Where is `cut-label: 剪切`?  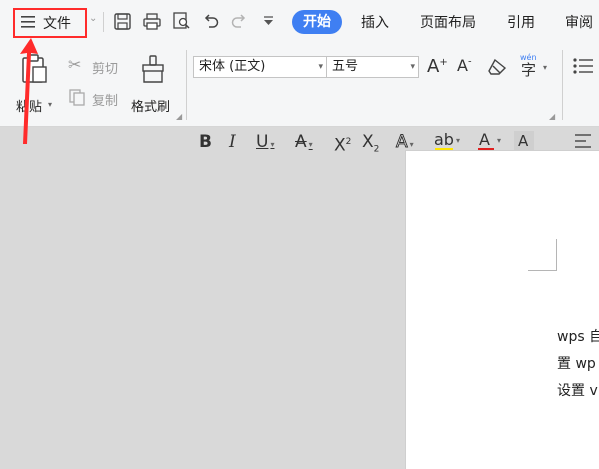
cut-label: 剪切 is located at coordinates (105, 69).